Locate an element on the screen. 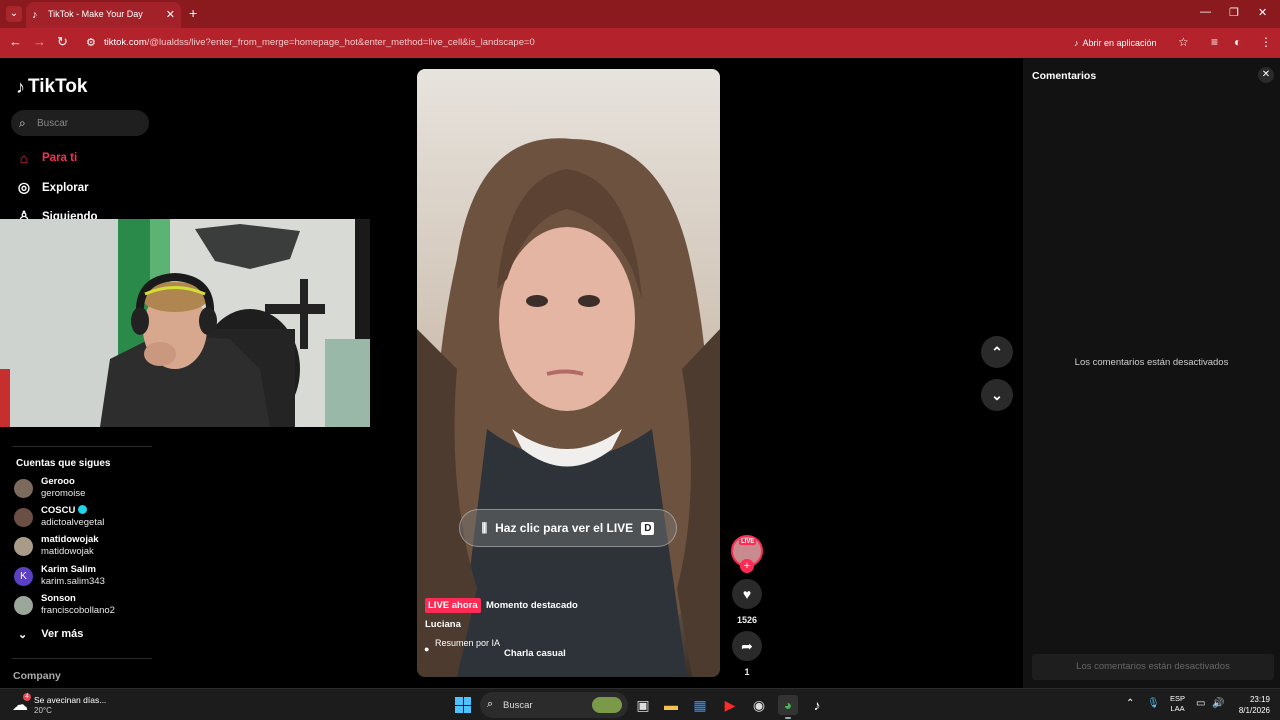  search-highlight-image is located at coordinates (607, 705).